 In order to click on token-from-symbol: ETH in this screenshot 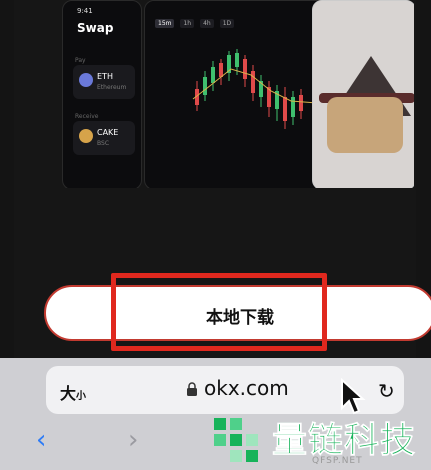, I will do `click(105, 76)`.